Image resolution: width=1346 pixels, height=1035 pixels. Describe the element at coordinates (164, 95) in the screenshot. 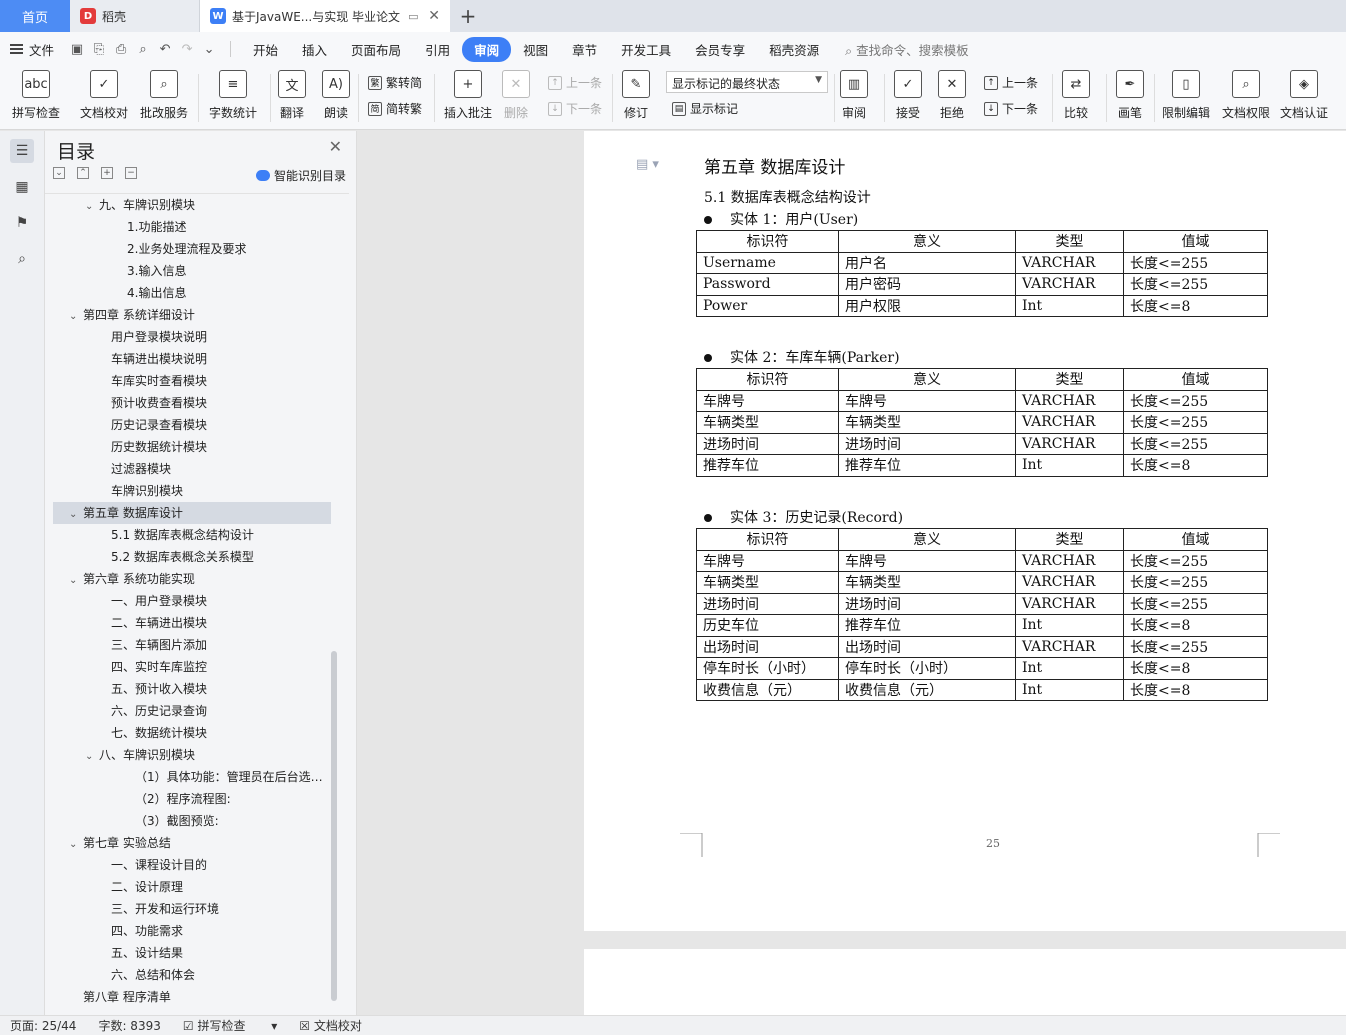

I see `batch-service-button: ⌕ 批改服务` at that location.